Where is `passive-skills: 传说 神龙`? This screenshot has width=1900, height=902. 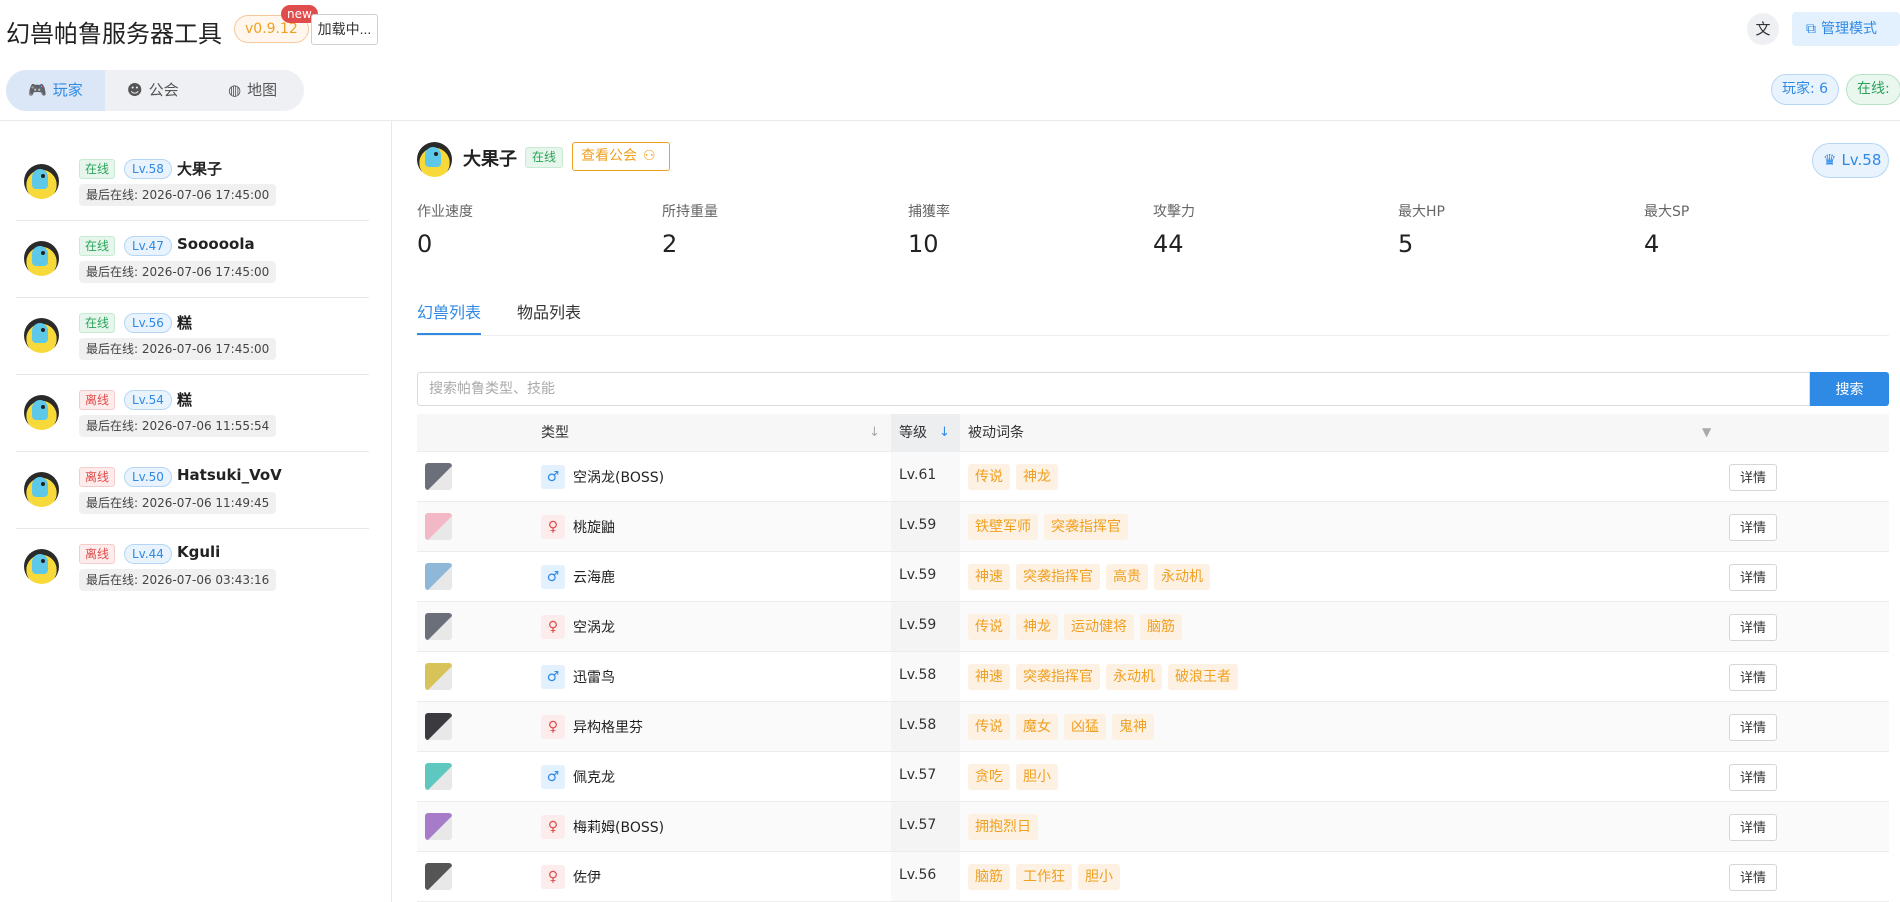 passive-skills: 传说 神龙 is located at coordinates (1013, 477).